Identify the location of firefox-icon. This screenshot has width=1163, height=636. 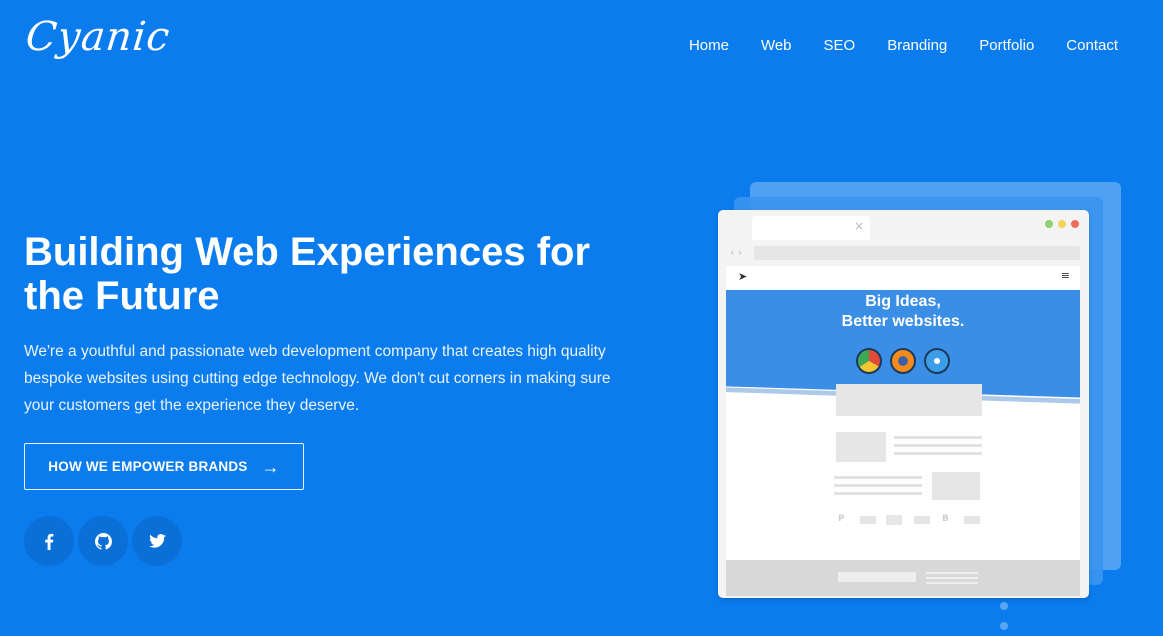
(903, 361).